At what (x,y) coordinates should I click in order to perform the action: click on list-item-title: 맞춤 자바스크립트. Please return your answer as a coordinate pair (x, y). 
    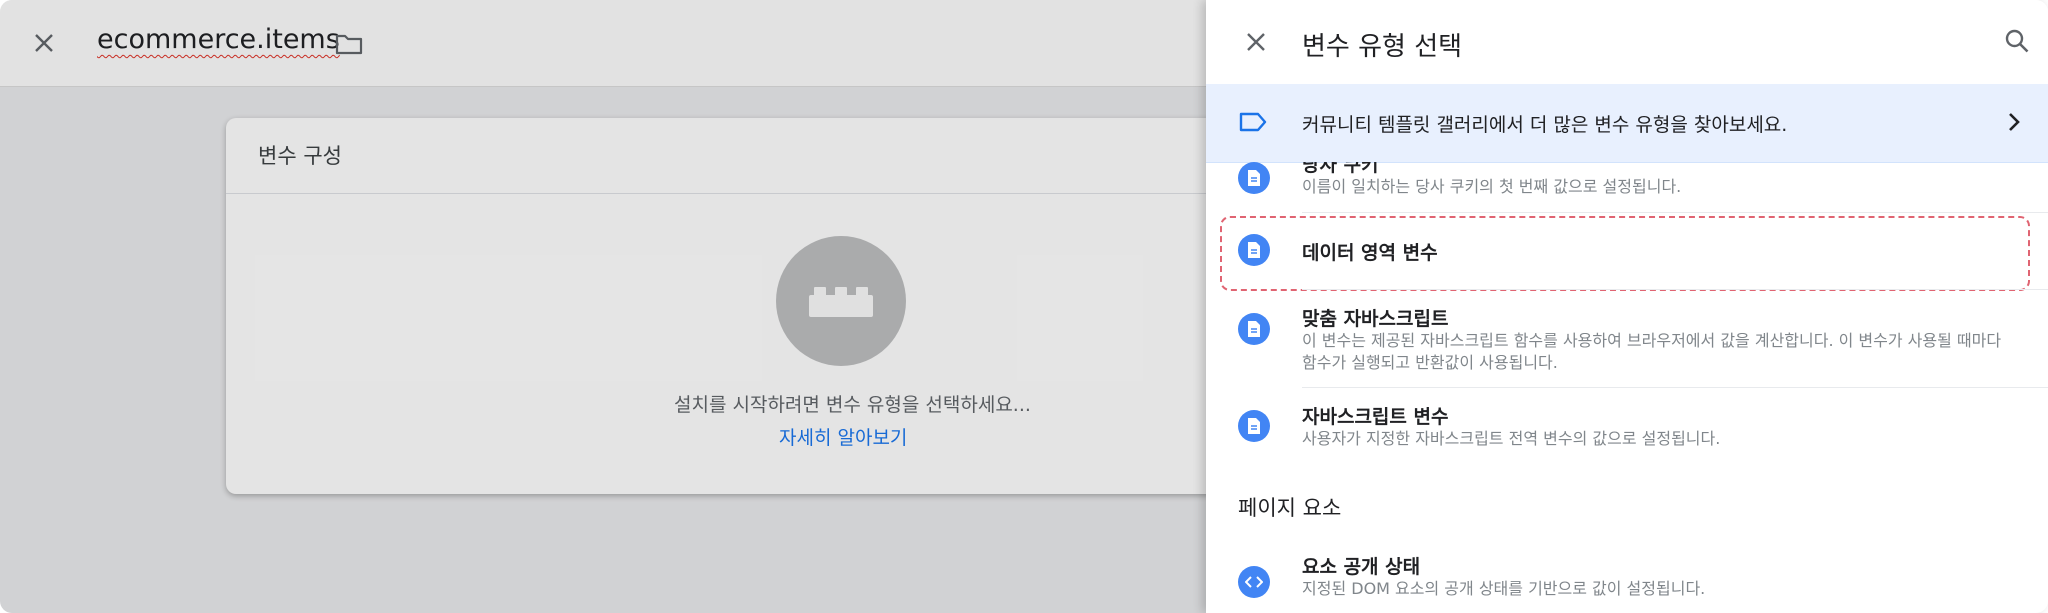
    Looking at the image, I should click on (1375, 319).